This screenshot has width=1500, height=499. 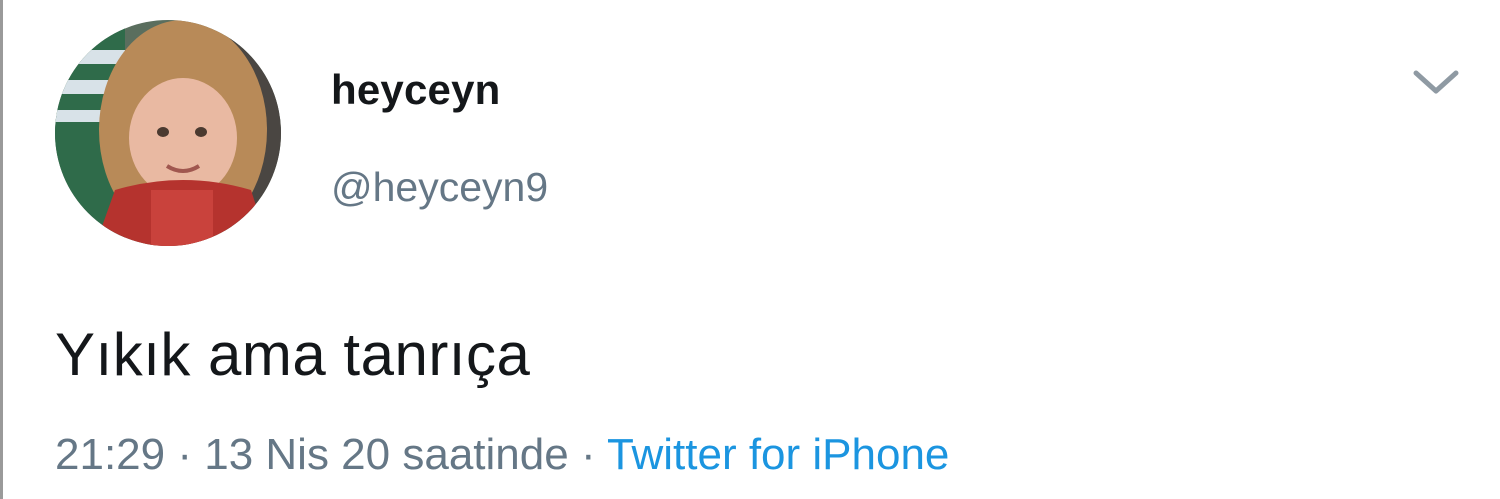 What do you see at coordinates (778, 454) in the screenshot?
I see `tweet-source-link: Twitter for iPhone` at bounding box center [778, 454].